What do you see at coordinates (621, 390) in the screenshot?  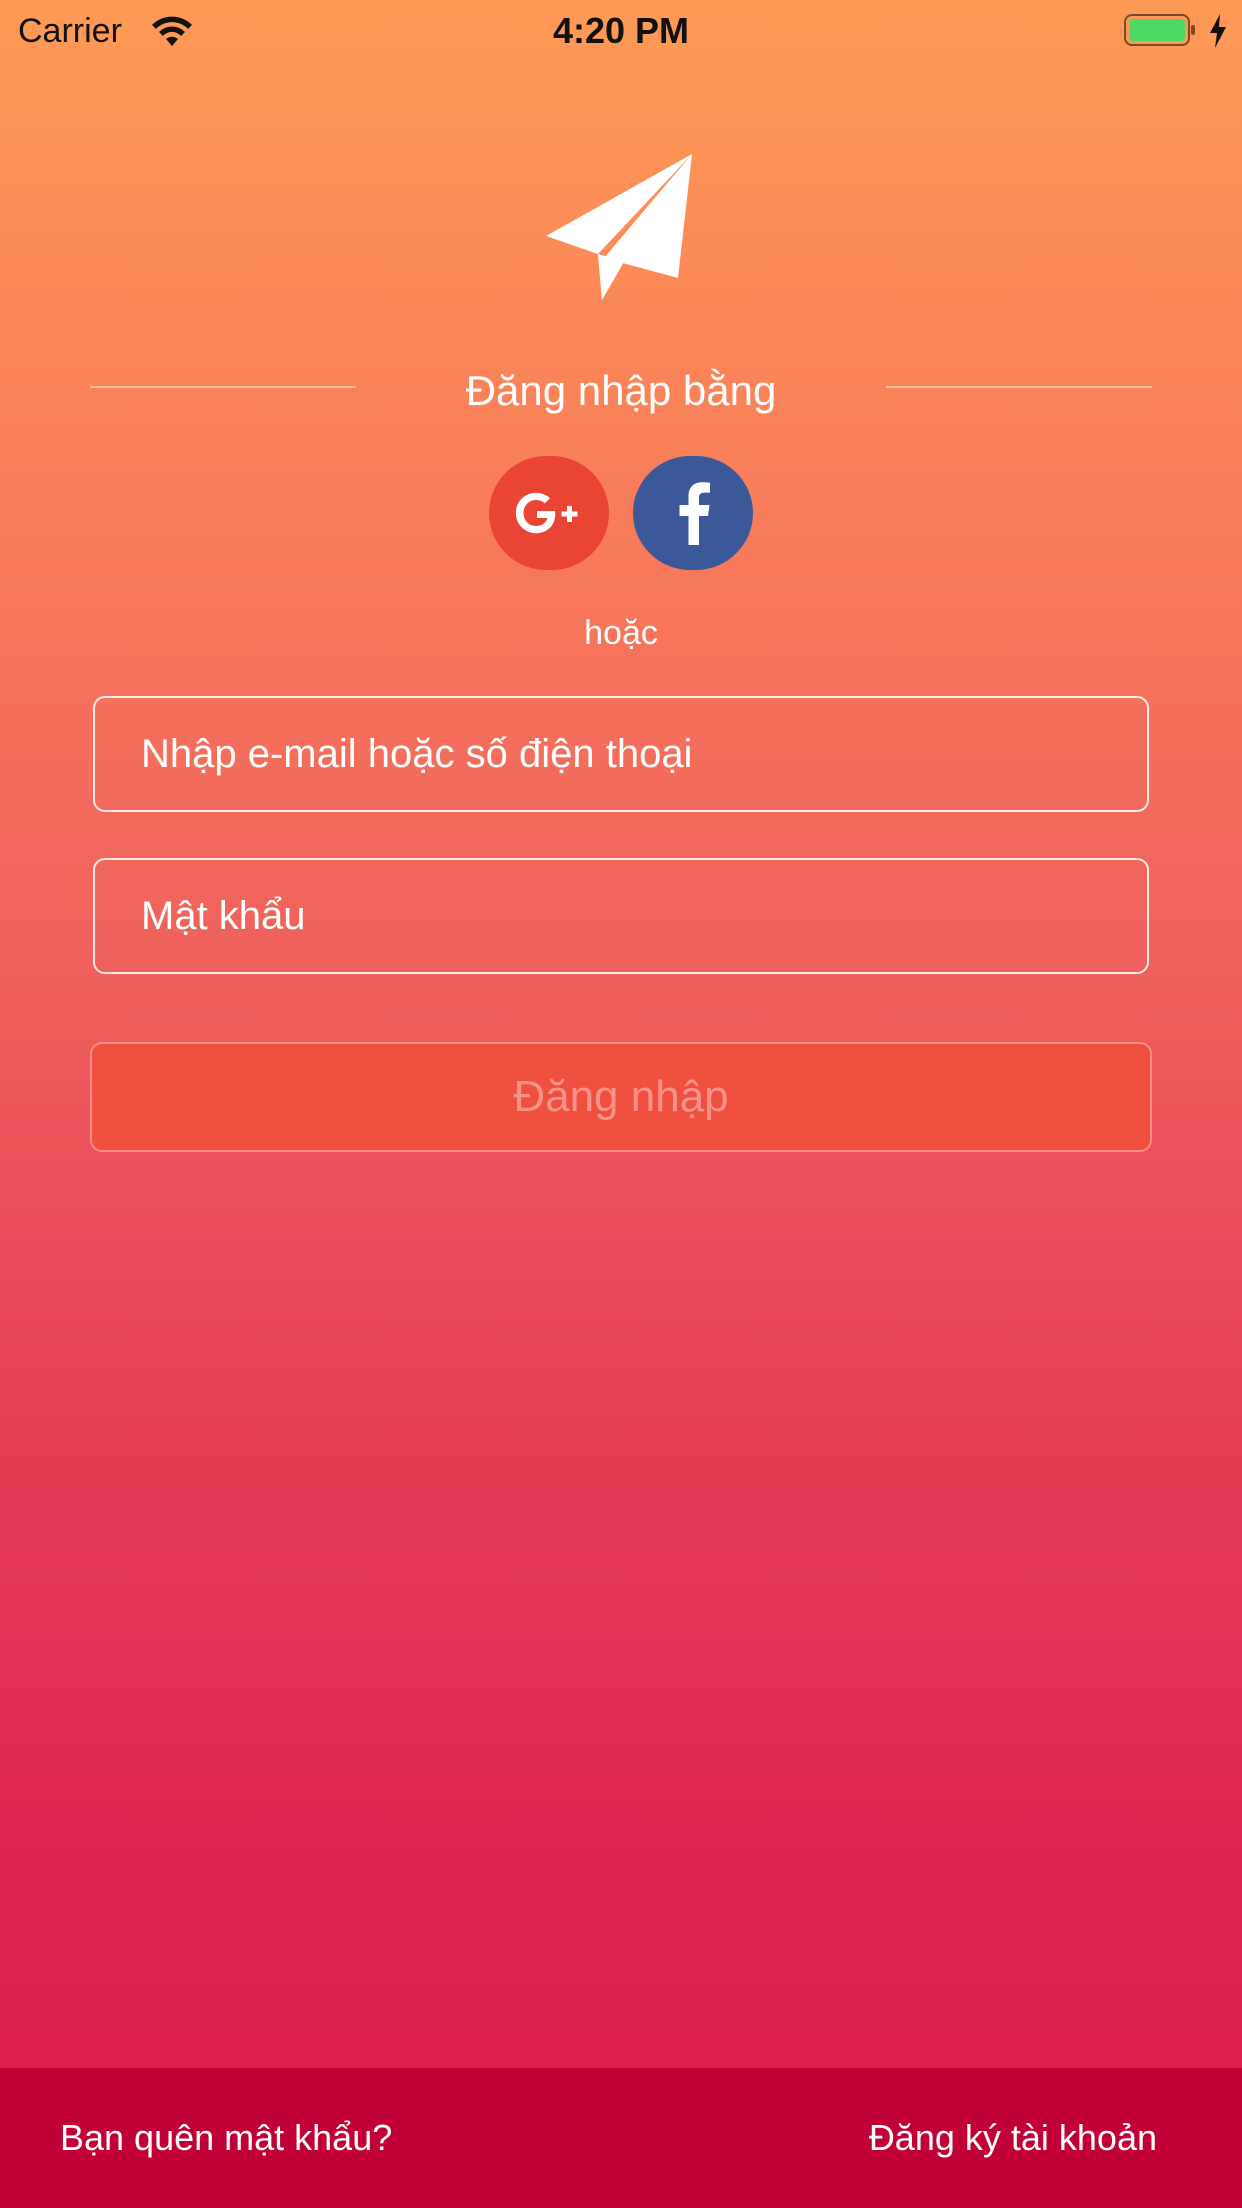 I see `social-login-heading: Đăng nhập bằng` at bounding box center [621, 390].